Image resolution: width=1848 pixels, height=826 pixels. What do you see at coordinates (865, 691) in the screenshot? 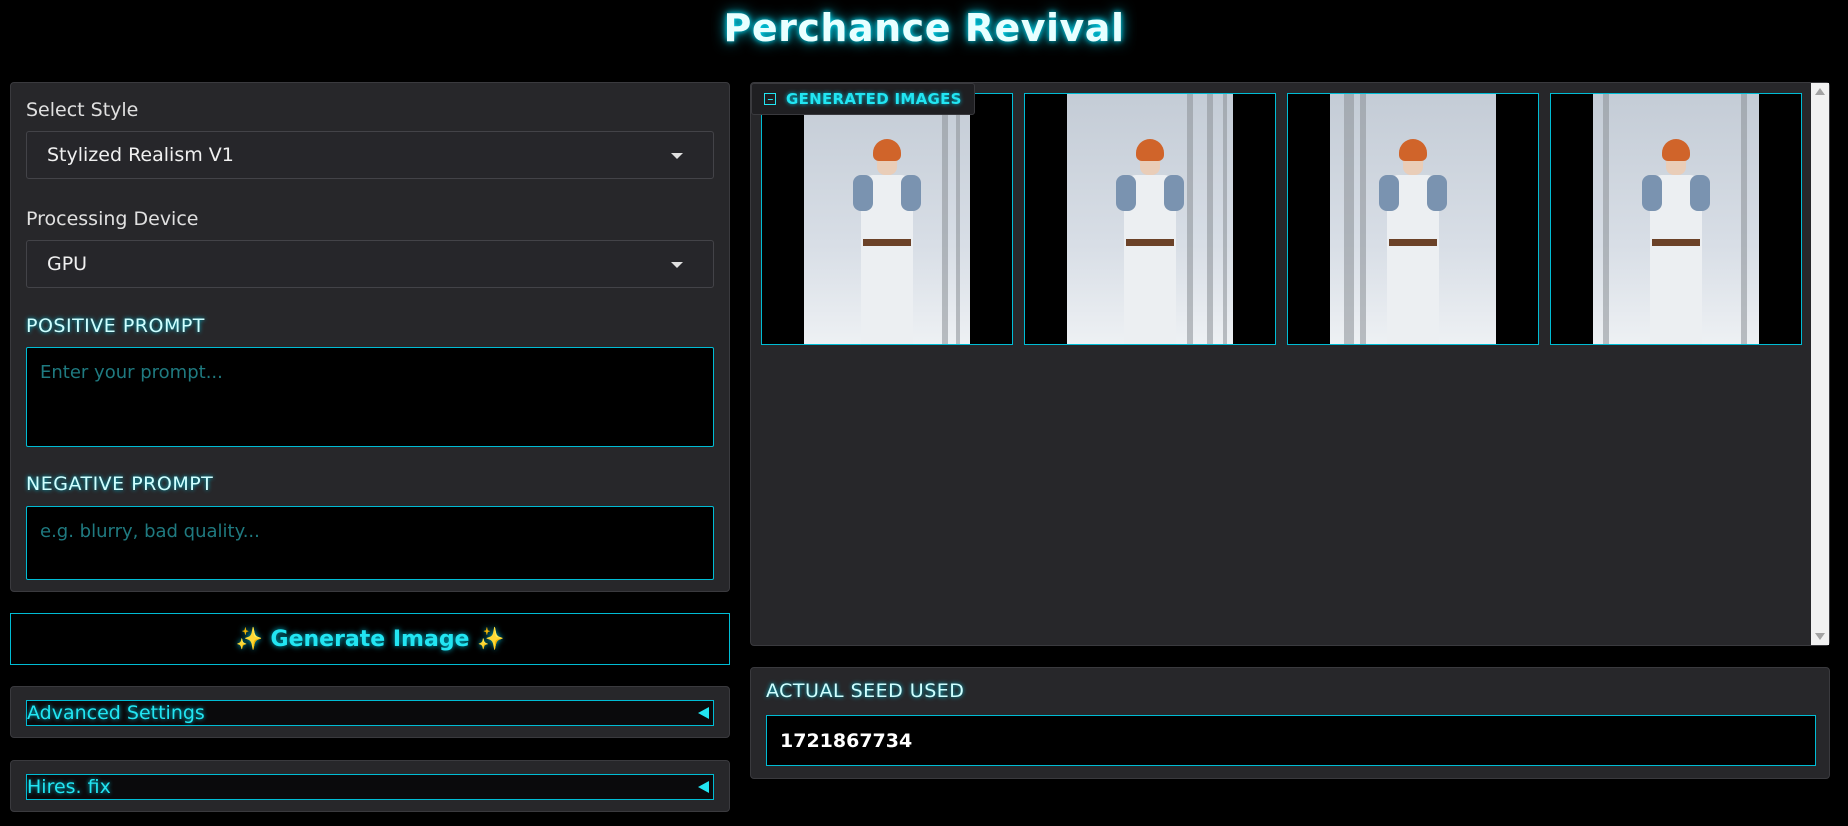
I see `seed-label: ACTUAL SEED USED` at bounding box center [865, 691].